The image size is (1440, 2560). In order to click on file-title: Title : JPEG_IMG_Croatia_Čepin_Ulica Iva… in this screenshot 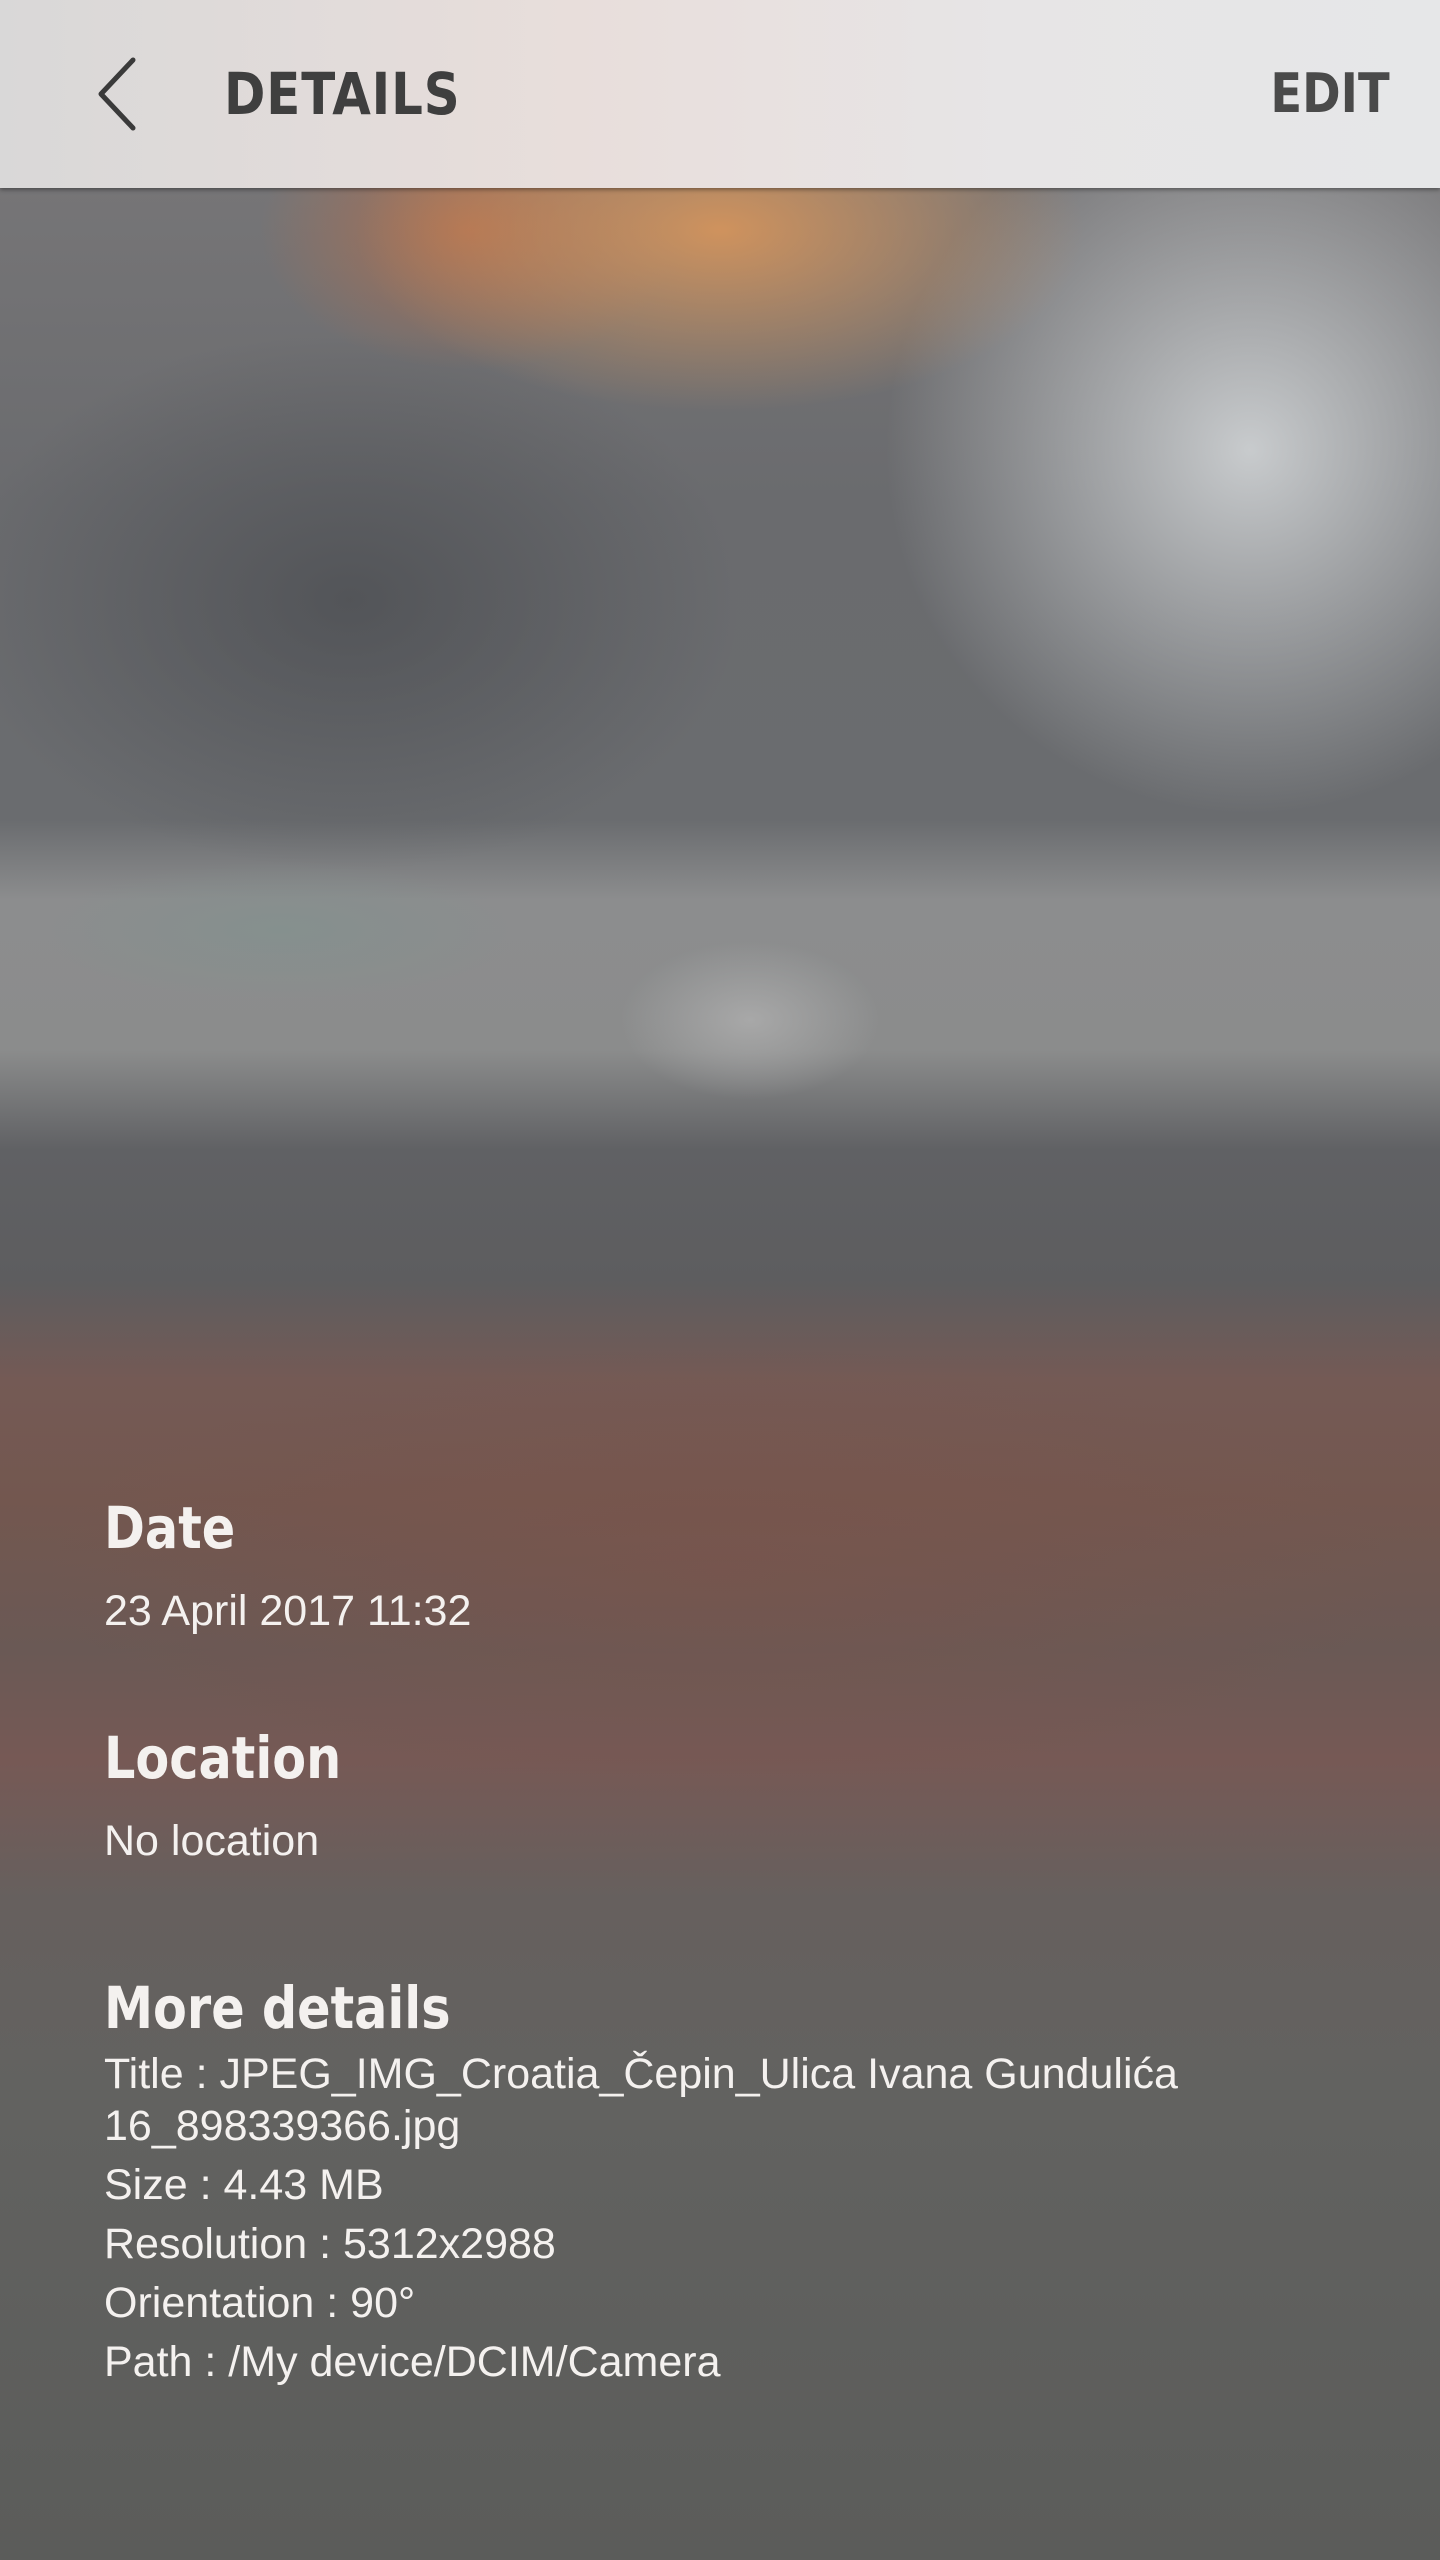, I will do `click(641, 2100)`.